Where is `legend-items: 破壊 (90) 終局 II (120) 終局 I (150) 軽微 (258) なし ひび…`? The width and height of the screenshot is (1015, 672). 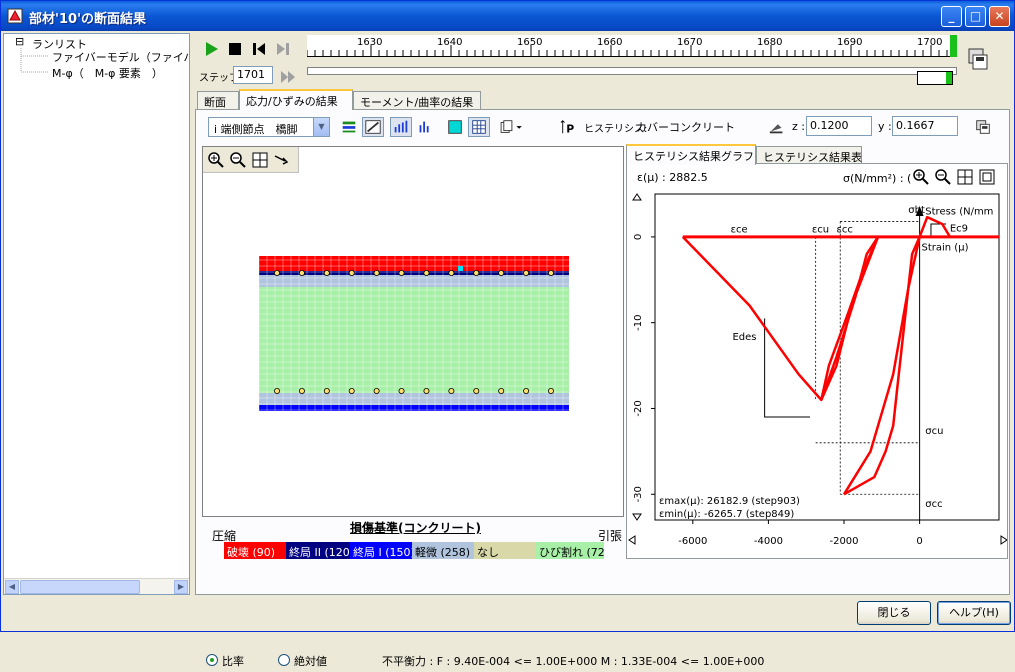
legend-items: 破壊 (90) 終局 II (120) 終局 I (150) 軽微 (258) なし ひび… is located at coordinates (414, 550).